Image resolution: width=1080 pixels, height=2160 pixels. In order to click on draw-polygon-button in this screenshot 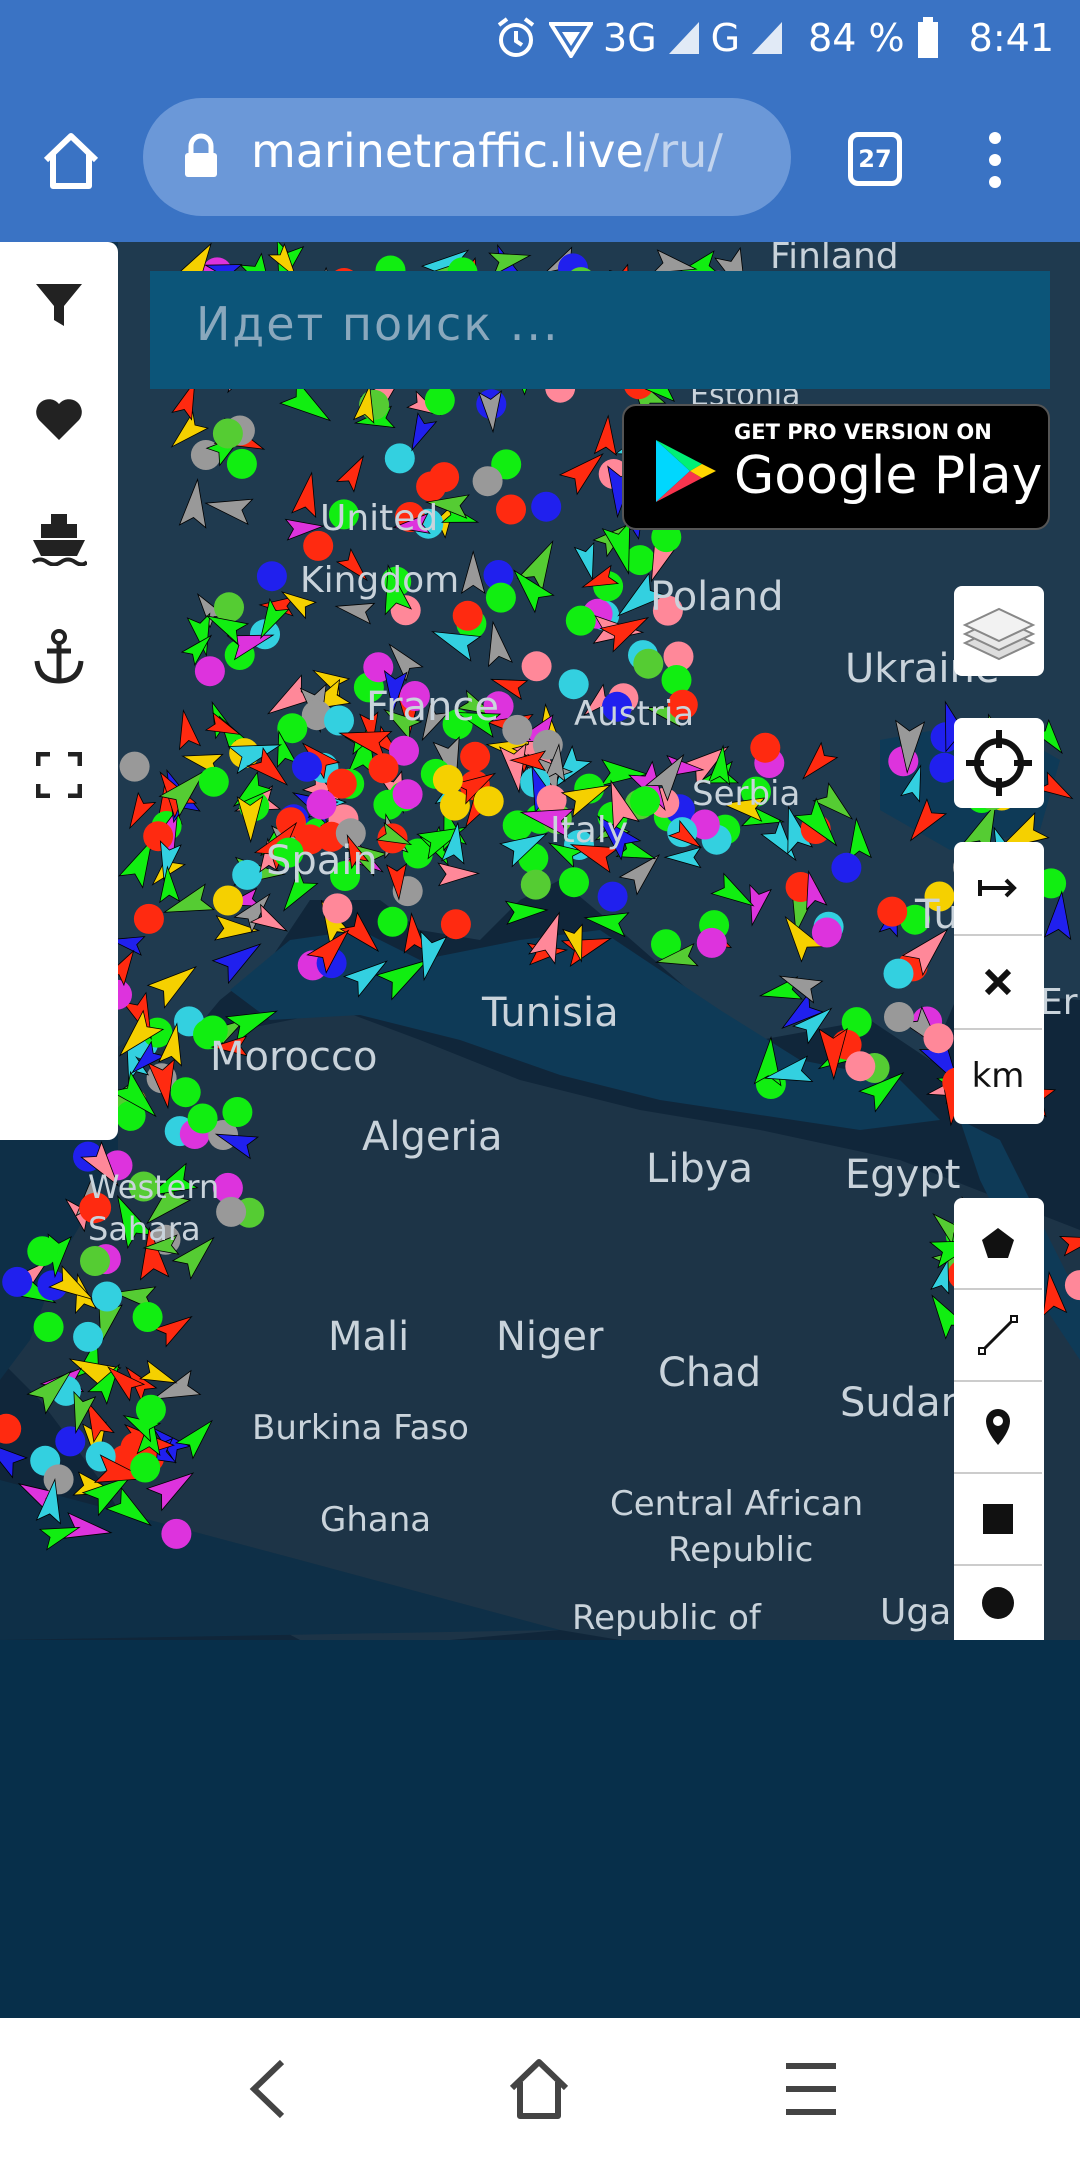, I will do `click(998, 1244)`.